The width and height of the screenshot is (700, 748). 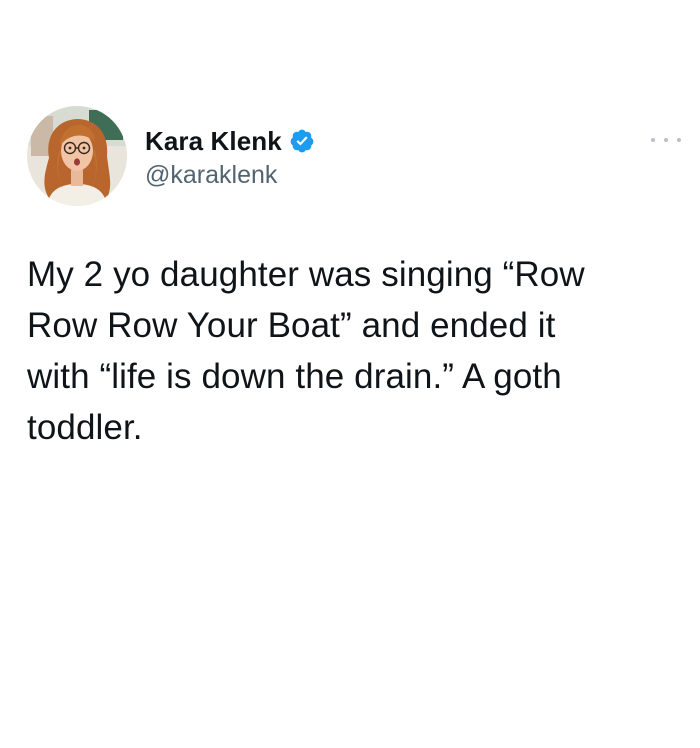 I want to click on verified-badge-icon, so click(x=302, y=141).